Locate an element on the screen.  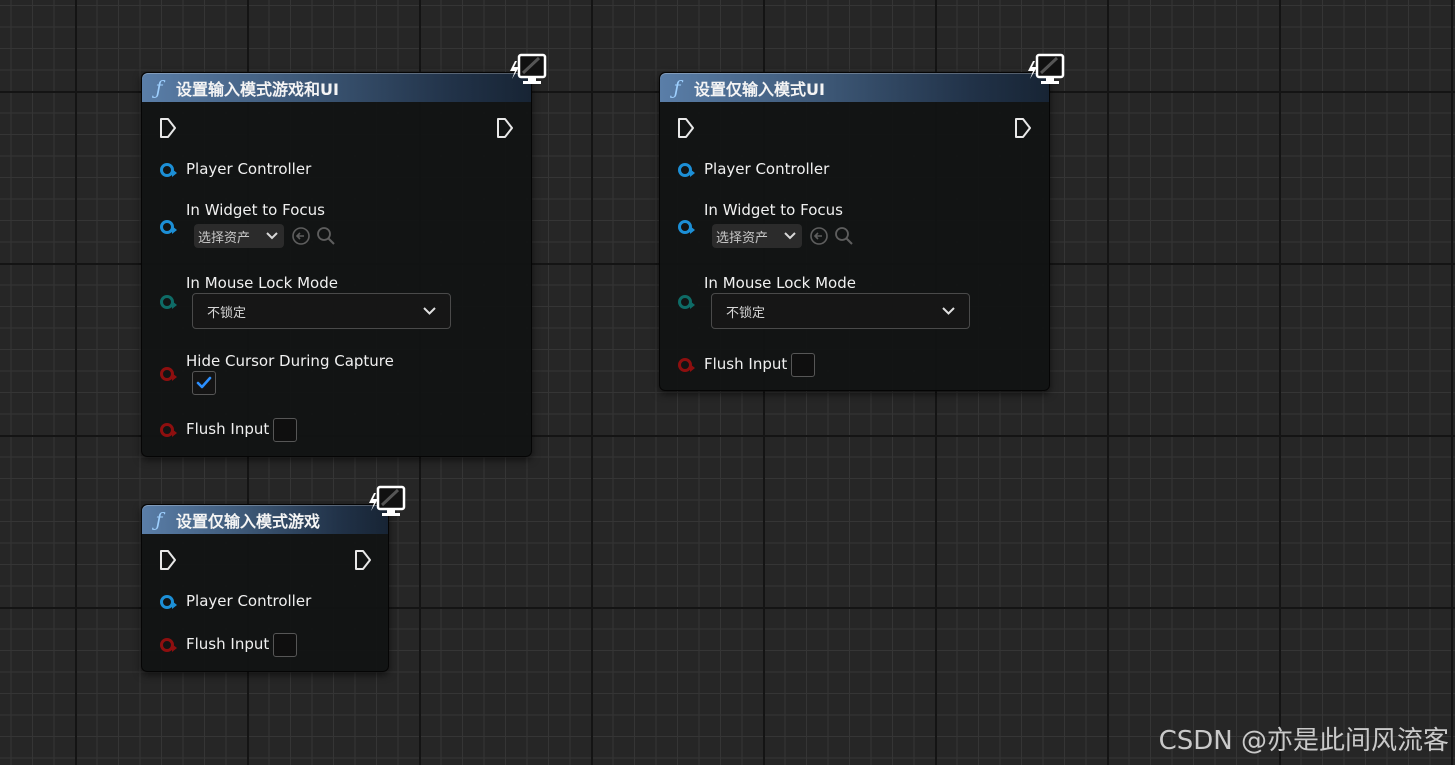
node-title: 设置仅输入模式游戏 is located at coordinates (248, 521).